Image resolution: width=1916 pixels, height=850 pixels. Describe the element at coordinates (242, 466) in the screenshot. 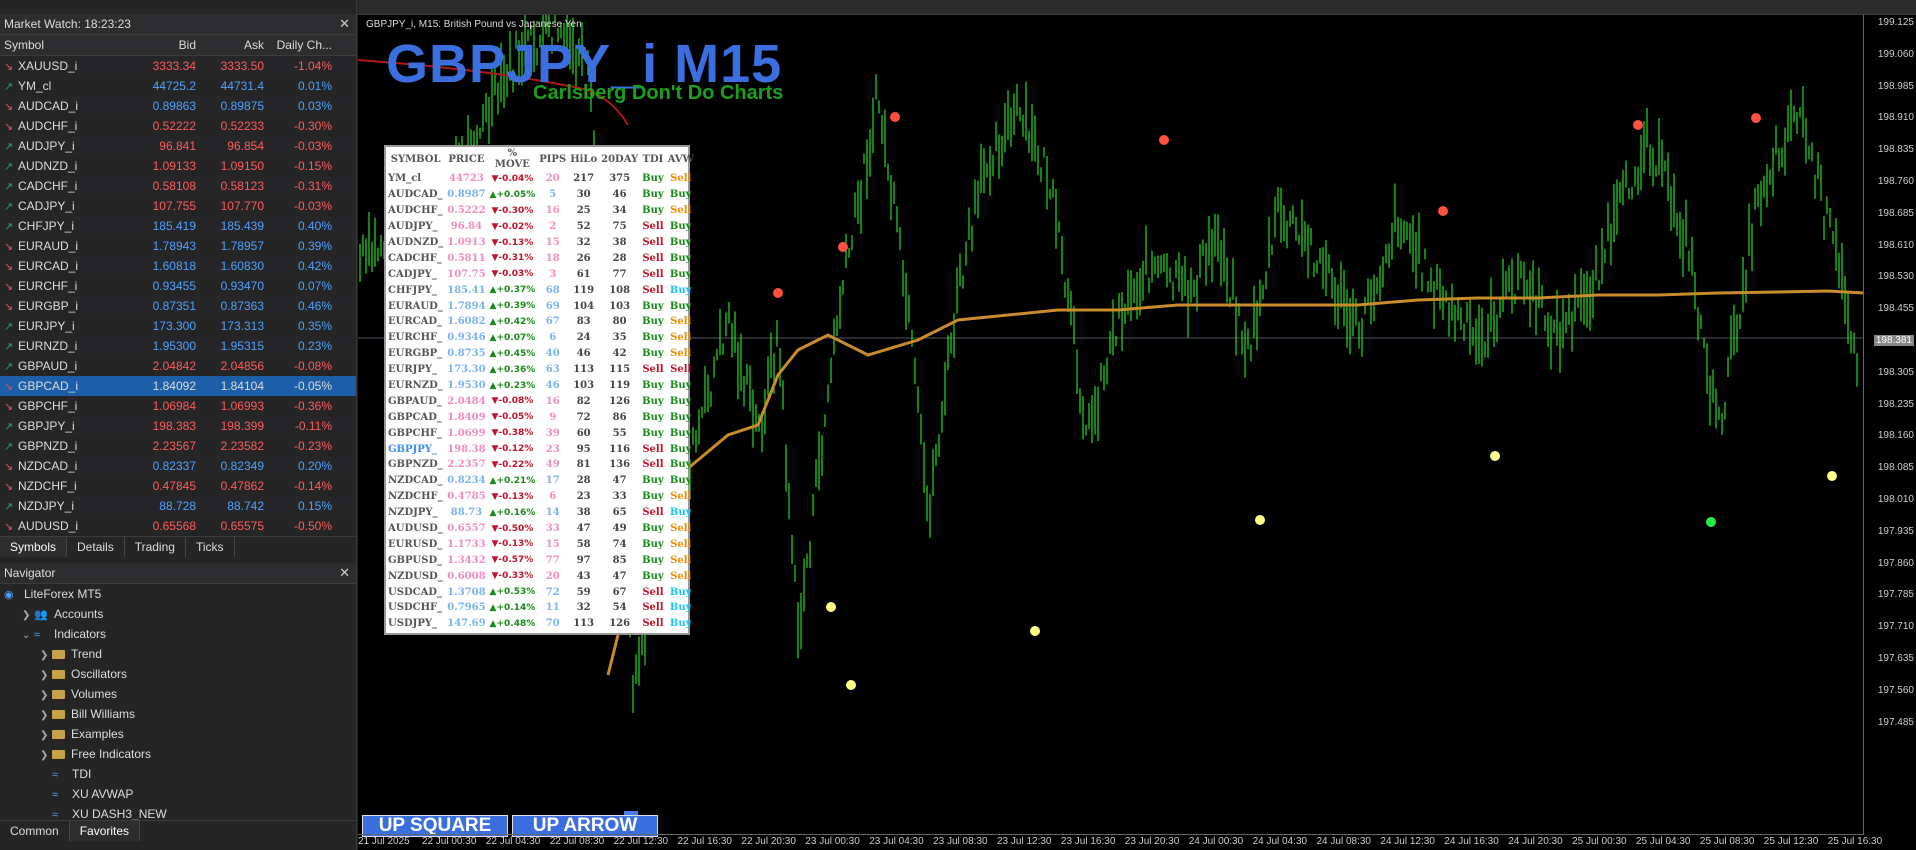

I see `ask-cell: 0.82349` at that location.